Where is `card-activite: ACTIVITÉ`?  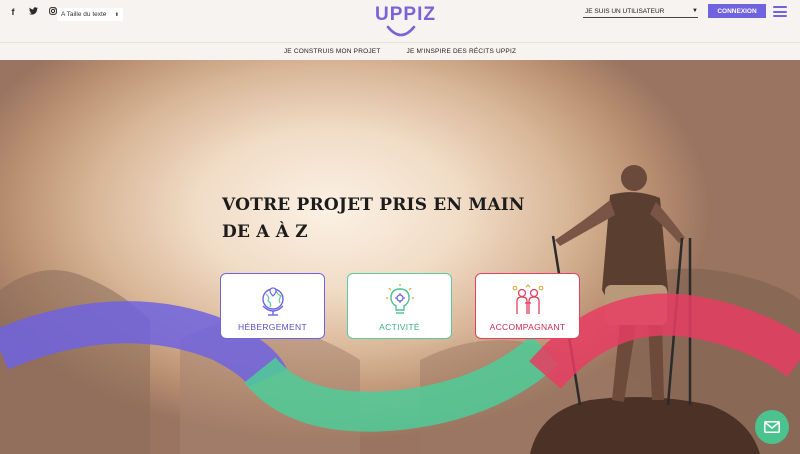 card-activite: ACTIVITÉ is located at coordinates (399, 306).